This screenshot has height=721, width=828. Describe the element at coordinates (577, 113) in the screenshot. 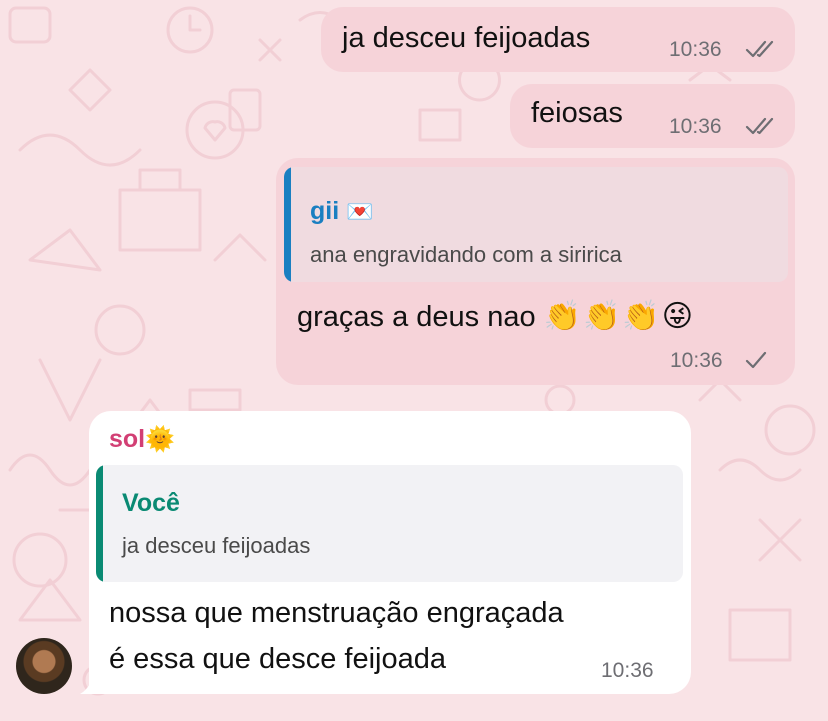

I see `message-text: feiosas` at that location.